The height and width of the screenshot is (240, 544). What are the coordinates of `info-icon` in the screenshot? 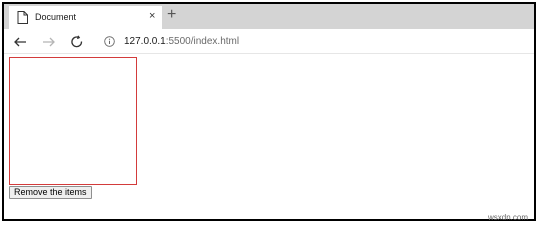 It's located at (109, 41).